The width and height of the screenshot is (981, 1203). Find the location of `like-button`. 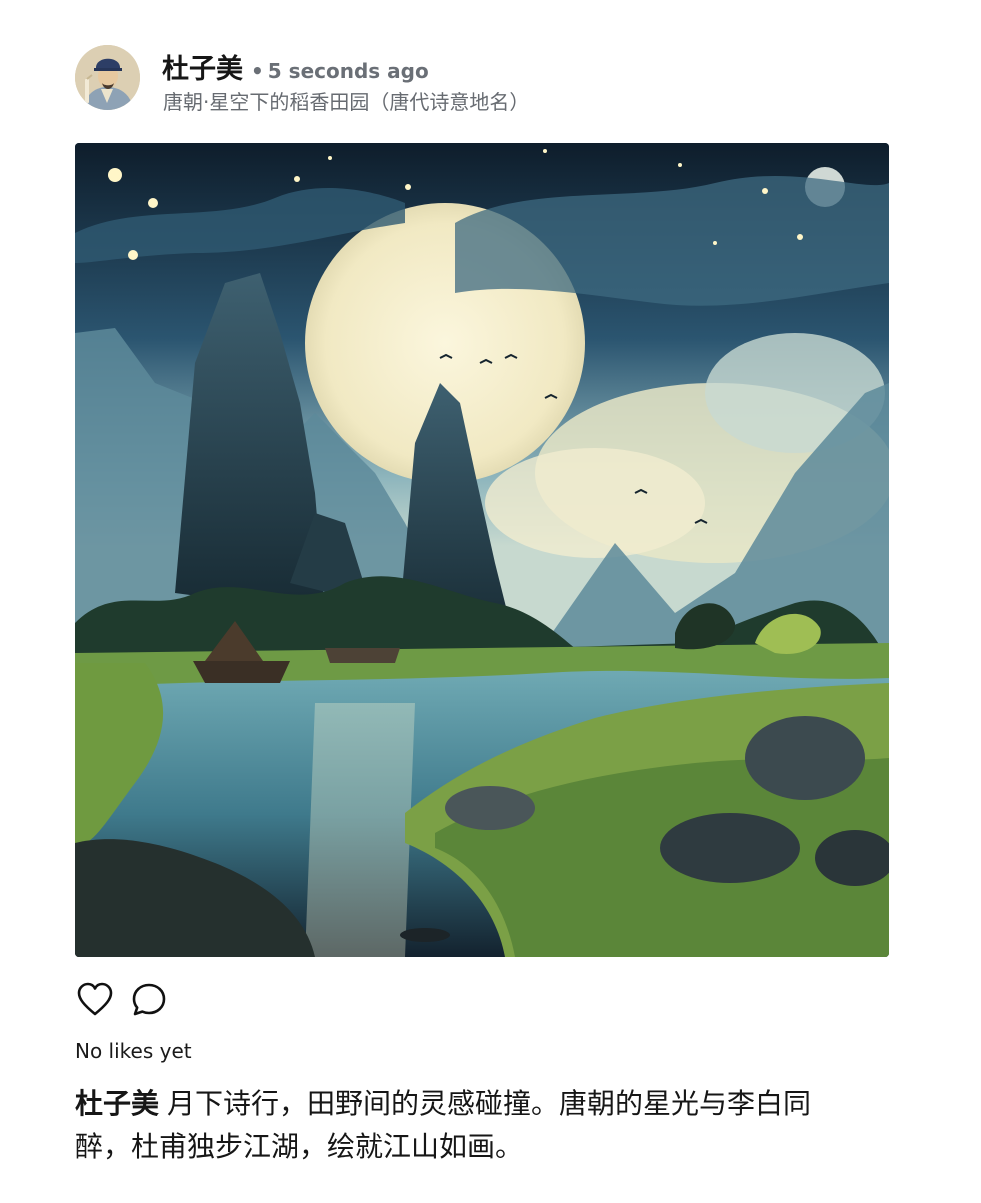

like-button is located at coordinates (95, 1000).